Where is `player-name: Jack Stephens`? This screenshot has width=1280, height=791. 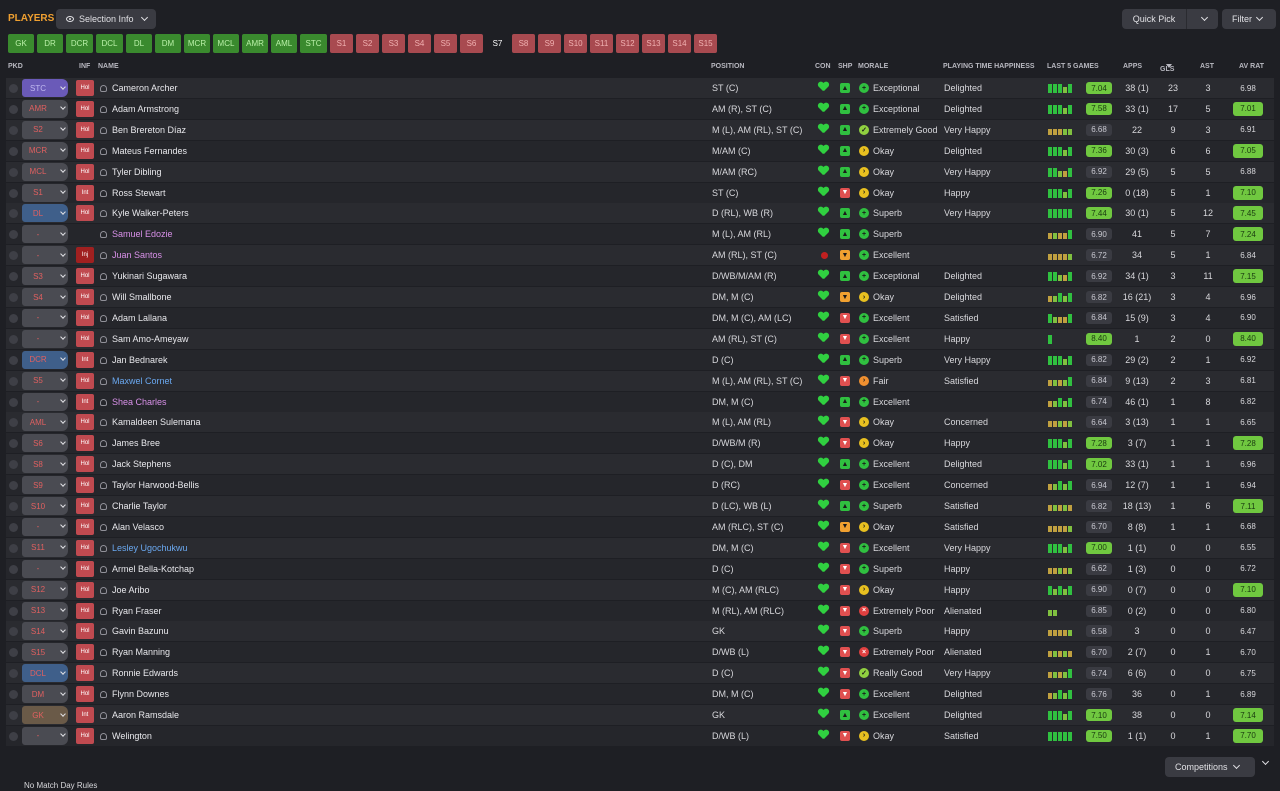 player-name: Jack Stephens is located at coordinates (135, 464).